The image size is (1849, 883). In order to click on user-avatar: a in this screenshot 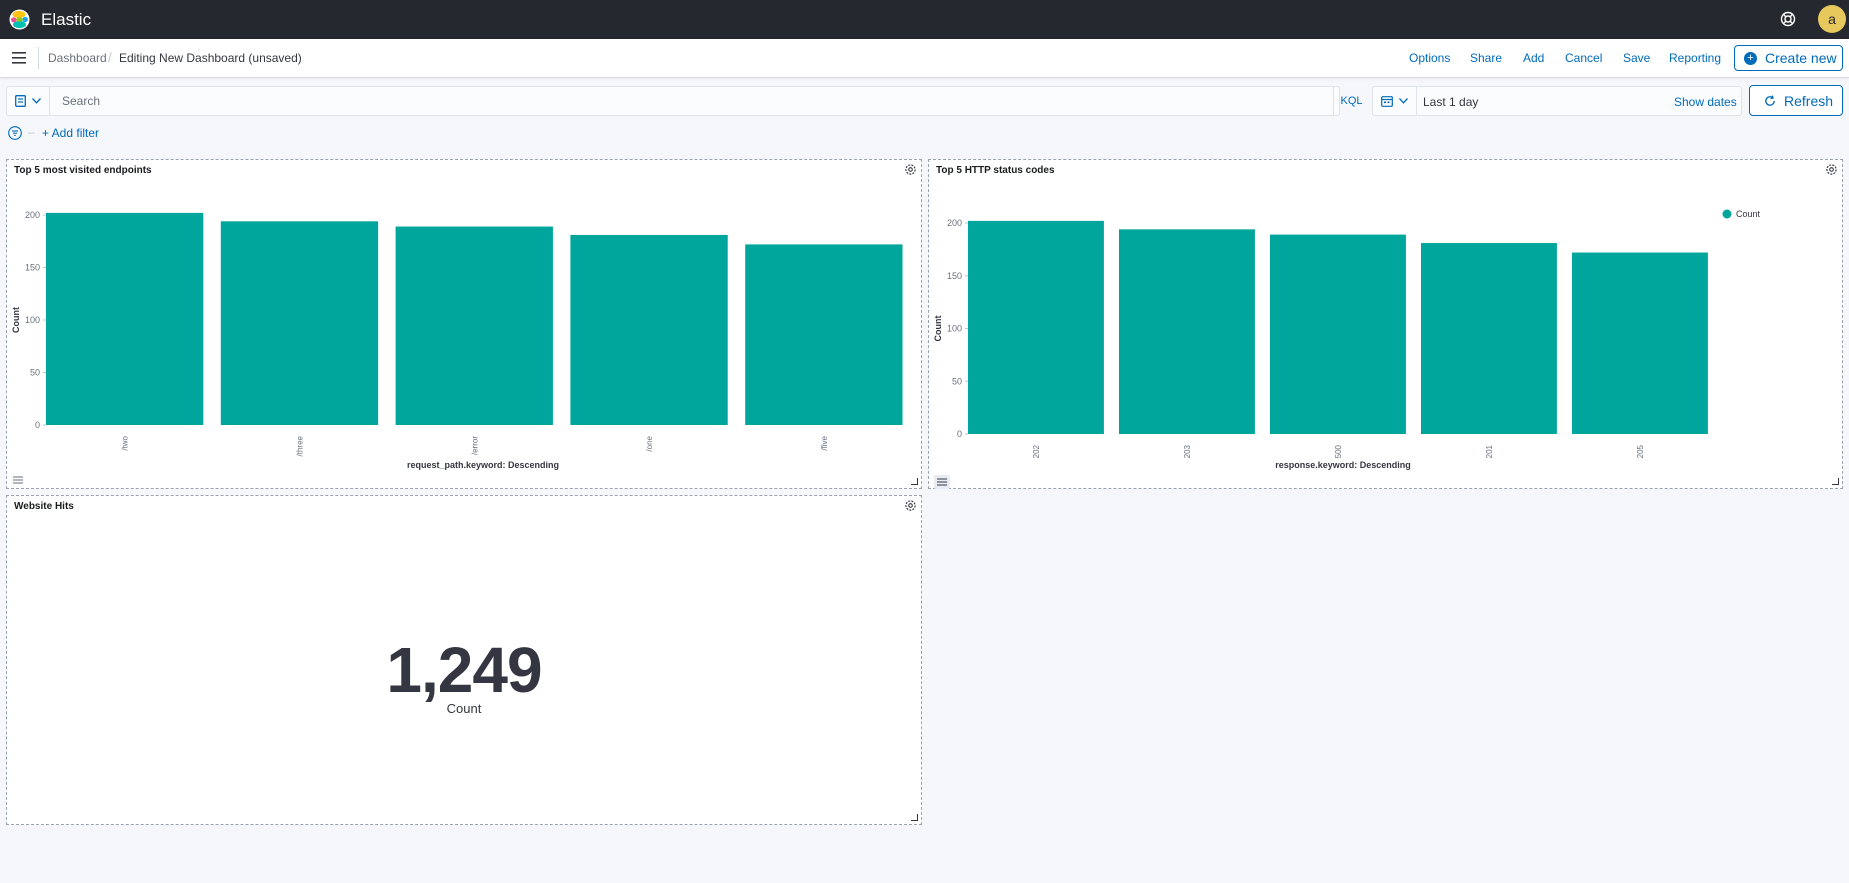, I will do `click(1832, 19)`.